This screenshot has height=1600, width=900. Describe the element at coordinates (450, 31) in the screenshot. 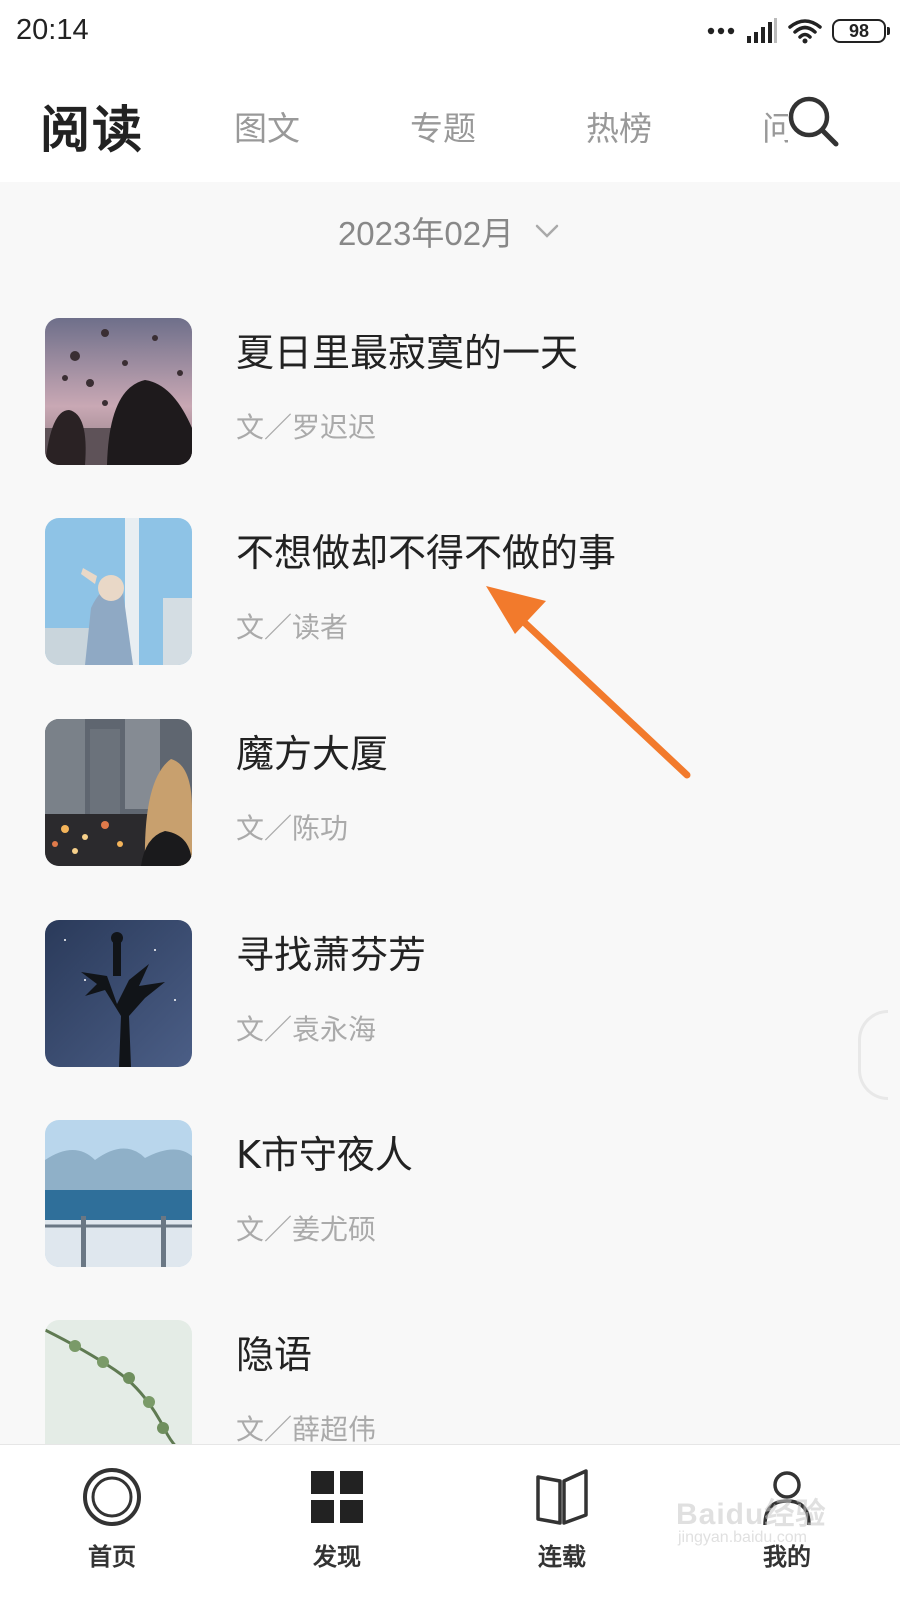

I see `status-bar: 20:14 98` at that location.